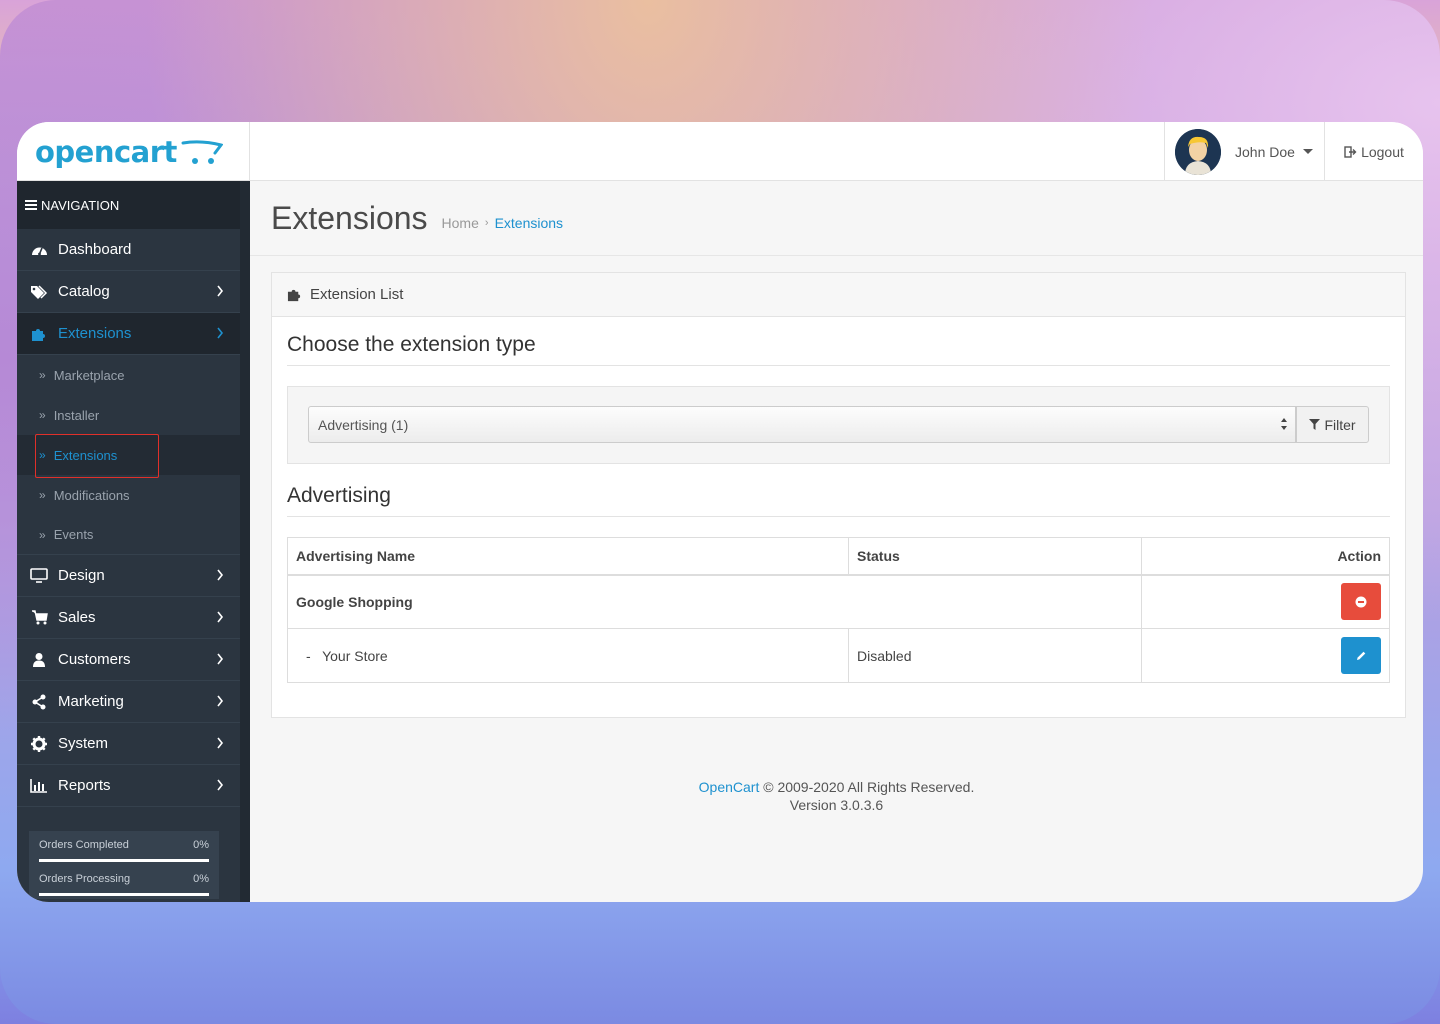 This screenshot has width=1440, height=1024. What do you see at coordinates (1340, 424) in the screenshot?
I see `filter-label: Filter` at bounding box center [1340, 424].